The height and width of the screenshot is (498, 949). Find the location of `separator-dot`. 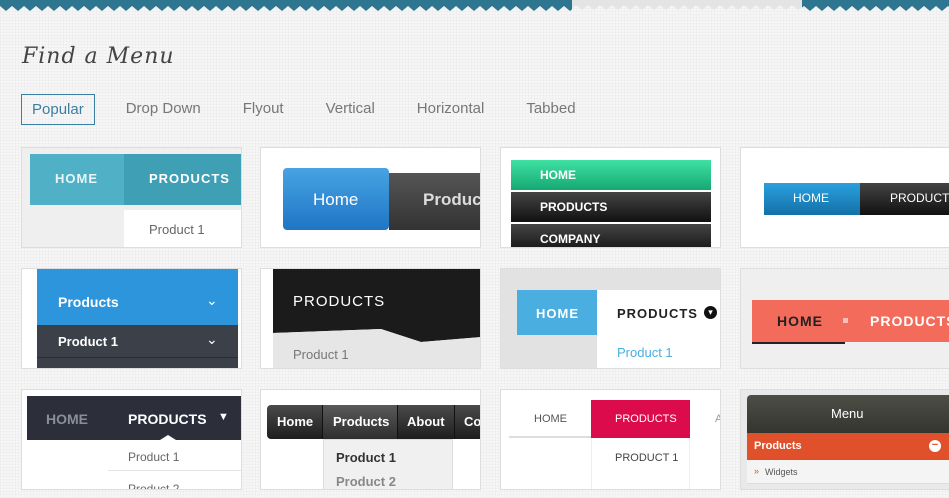

separator-dot is located at coordinates (845, 320).